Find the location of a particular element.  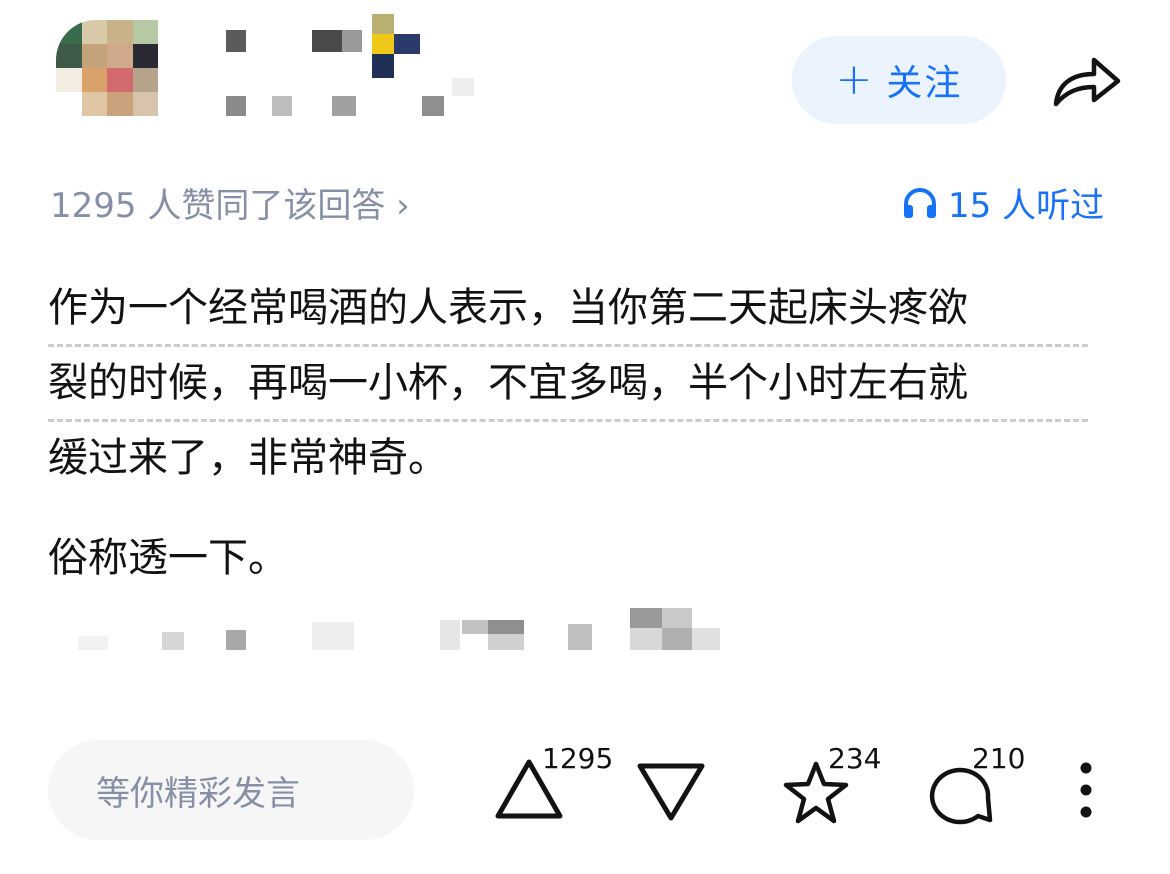

blurred-text is located at coordinates (400, 630).